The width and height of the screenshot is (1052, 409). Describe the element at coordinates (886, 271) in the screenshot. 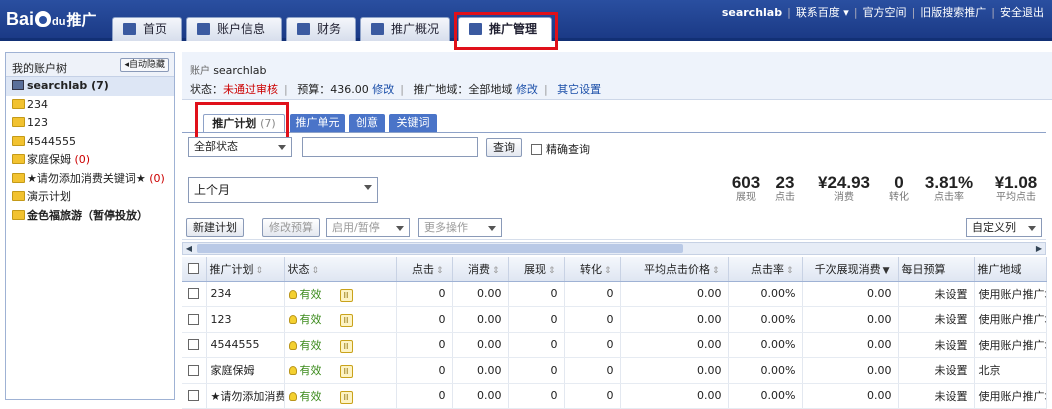

I see `filter-icon: ▼` at that location.